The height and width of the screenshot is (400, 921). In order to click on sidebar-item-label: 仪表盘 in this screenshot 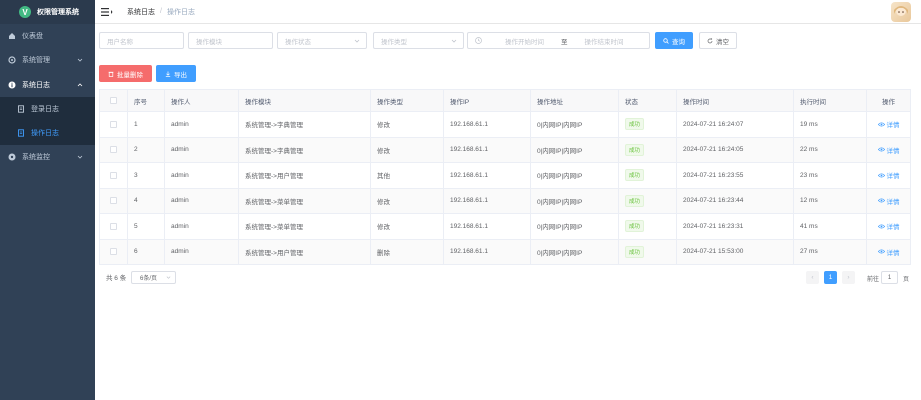, I will do `click(32, 36)`.